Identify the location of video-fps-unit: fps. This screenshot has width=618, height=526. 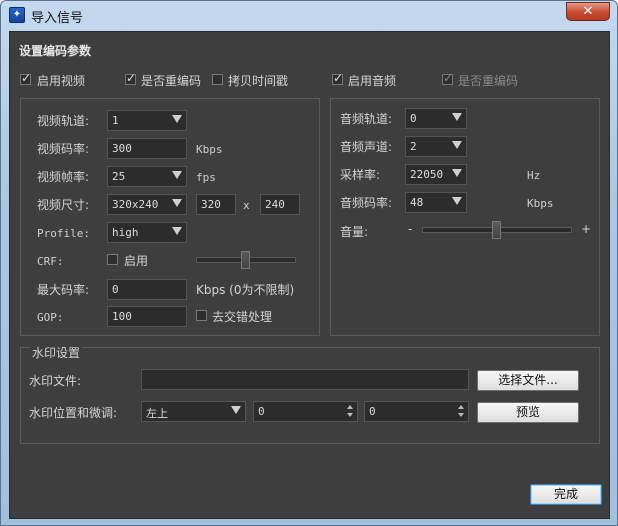
(206, 177).